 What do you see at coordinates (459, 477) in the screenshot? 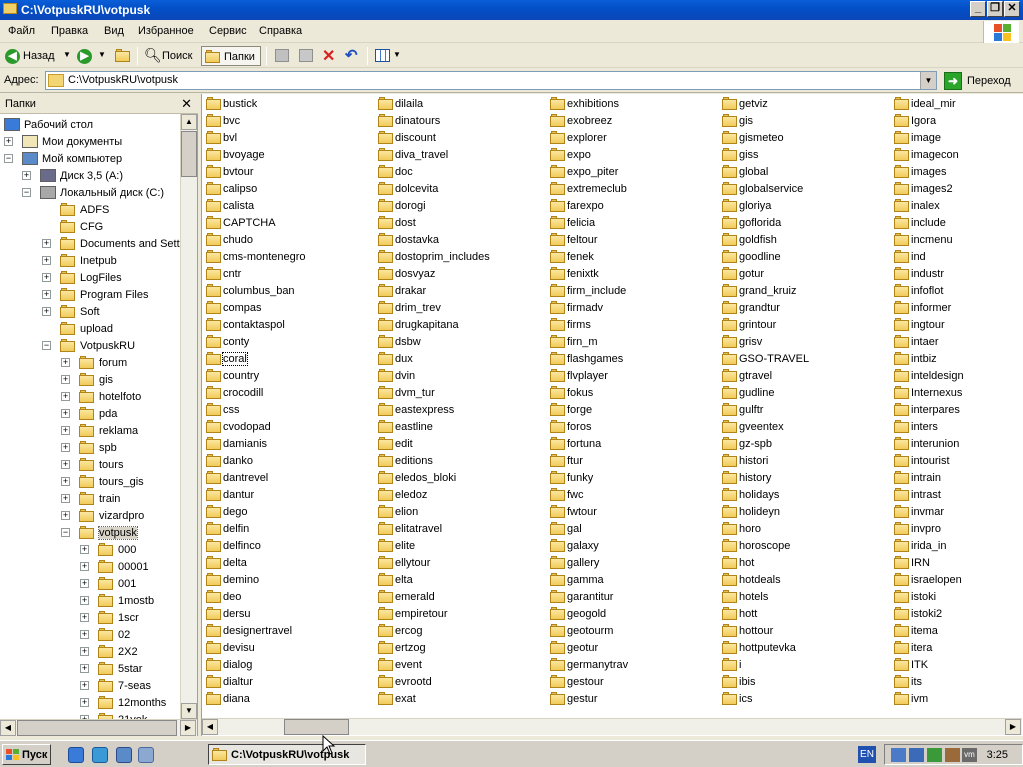
I see `folder-item: eledos_bloki` at bounding box center [459, 477].